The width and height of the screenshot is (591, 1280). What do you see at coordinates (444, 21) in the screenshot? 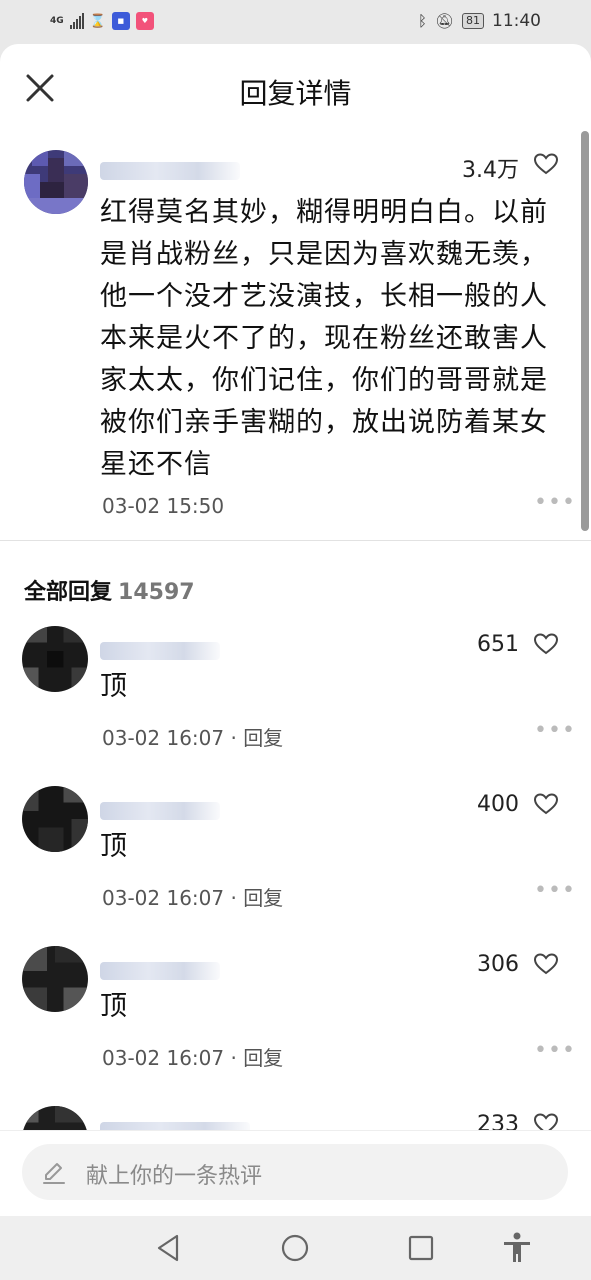
I see `mute-icon: 🔕︎` at bounding box center [444, 21].